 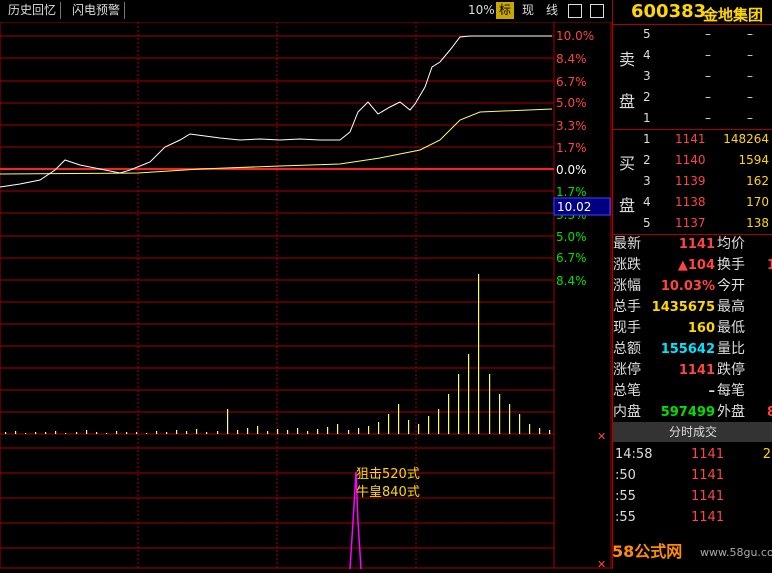 What do you see at coordinates (731, 370) in the screenshot?
I see `quote-label: 跌停` at bounding box center [731, 370].